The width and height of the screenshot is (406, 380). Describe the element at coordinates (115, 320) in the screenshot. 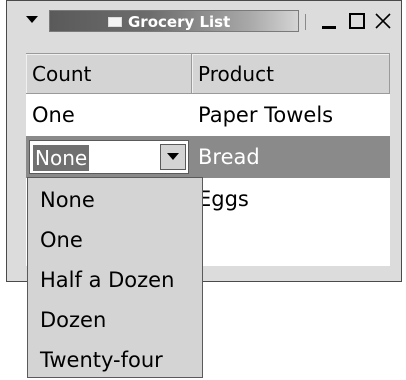

I see `dropdown-option: Dozen` at that location.